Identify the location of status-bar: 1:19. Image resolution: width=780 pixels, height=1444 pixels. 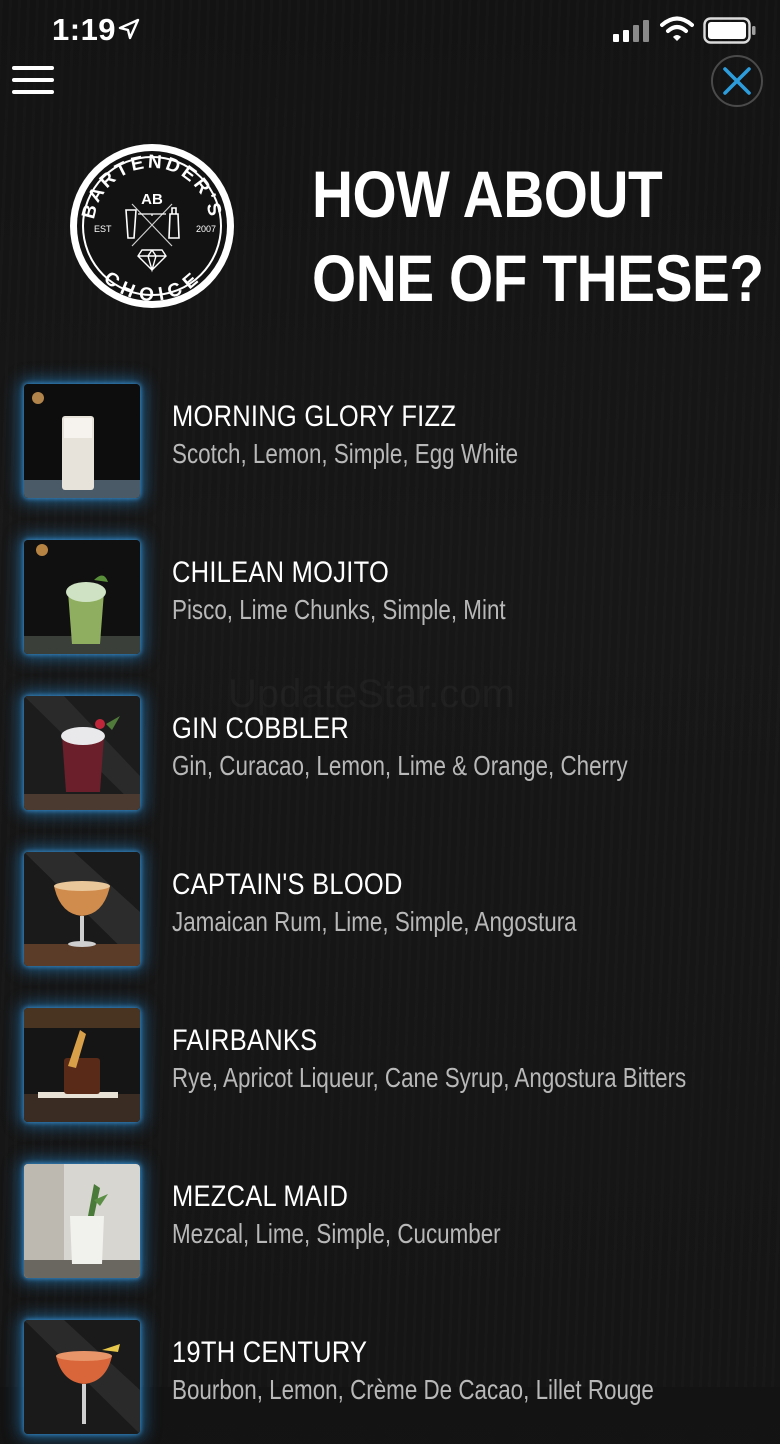
(390, 30).